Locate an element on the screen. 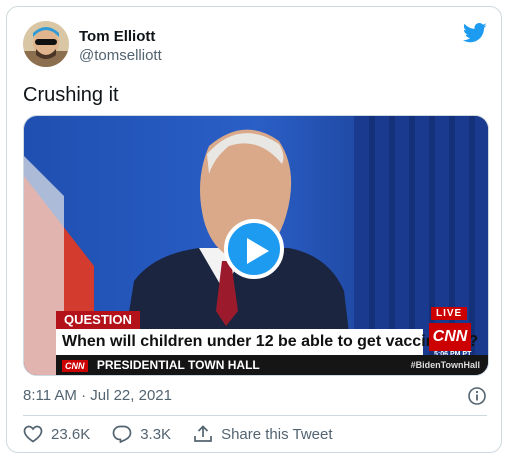 This screenshot has height=460, width=510. timestamp: 8:11 AM · Jul 22, 2021 is located at coordinates (97, 395).